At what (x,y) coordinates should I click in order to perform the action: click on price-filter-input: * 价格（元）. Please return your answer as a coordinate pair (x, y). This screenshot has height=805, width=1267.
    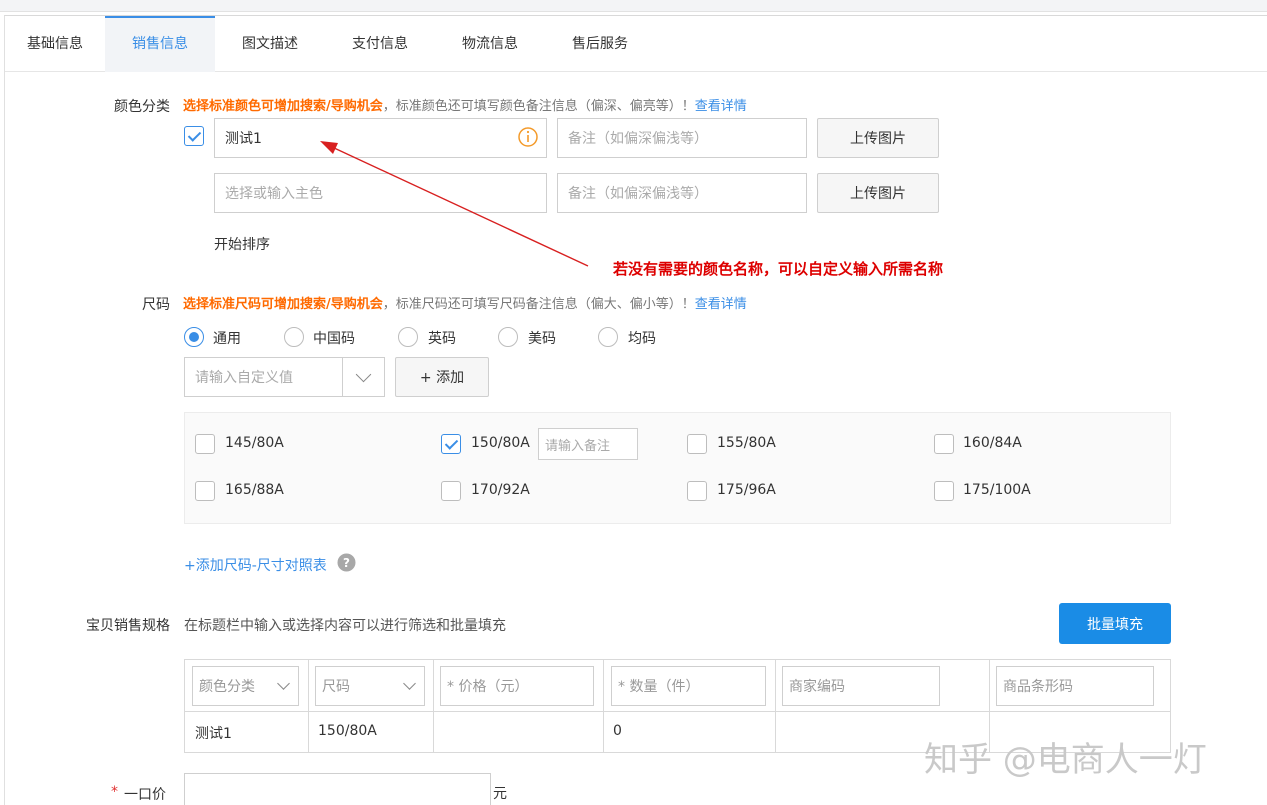
    Looking at the image, I should click on (517, 686).